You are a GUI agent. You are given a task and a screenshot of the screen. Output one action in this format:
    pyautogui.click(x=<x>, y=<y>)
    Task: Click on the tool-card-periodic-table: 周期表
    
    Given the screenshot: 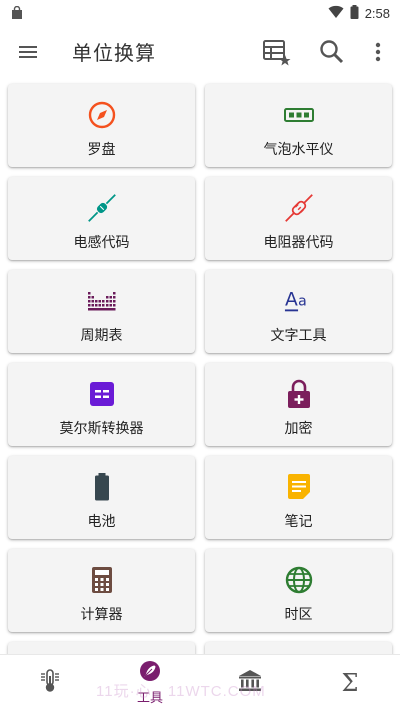 What is the action you would take?
    pyautogui.click(x=101, y=311)
    